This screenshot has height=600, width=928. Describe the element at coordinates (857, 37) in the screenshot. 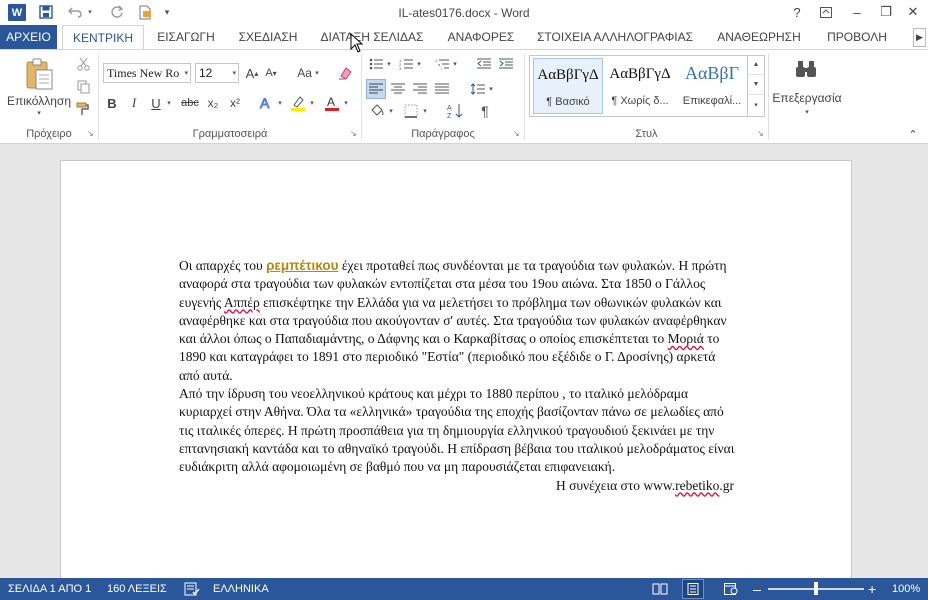

I see `tab-view: ΠΡΟΒΟΛΗ` at that location.